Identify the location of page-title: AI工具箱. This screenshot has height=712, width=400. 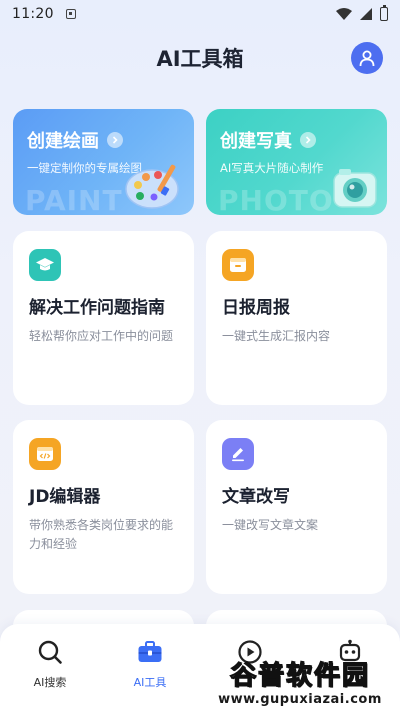
(200, 59).